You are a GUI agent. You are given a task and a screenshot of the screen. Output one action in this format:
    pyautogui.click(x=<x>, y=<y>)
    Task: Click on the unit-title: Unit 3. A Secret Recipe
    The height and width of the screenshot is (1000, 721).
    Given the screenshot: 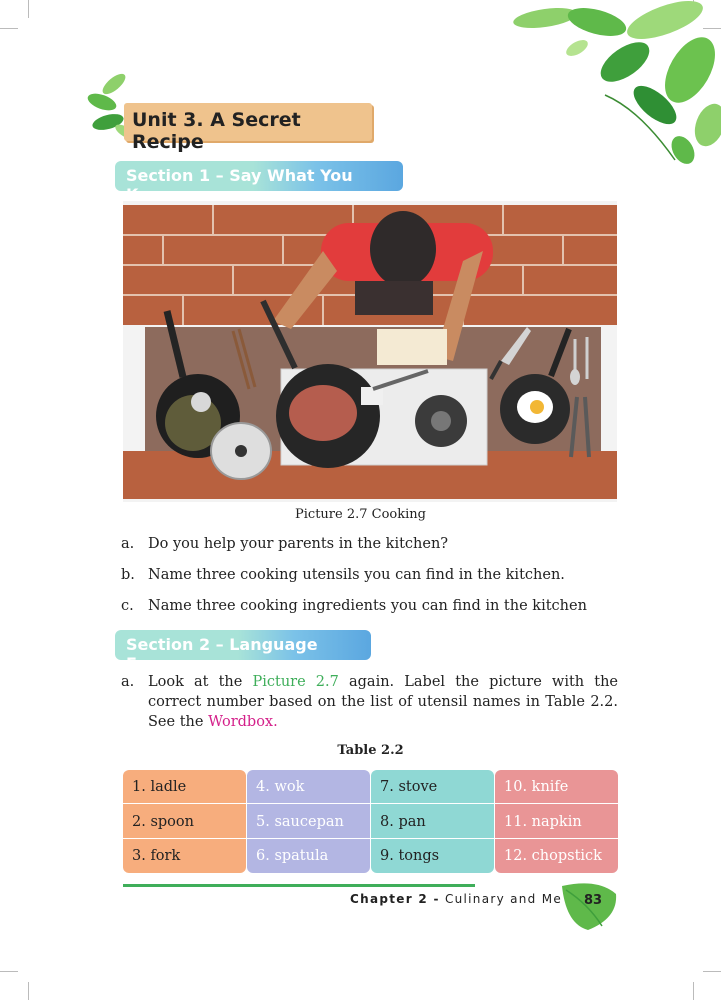 What is the action you would take?
    pyautogui.click(x=216, y=131)
    